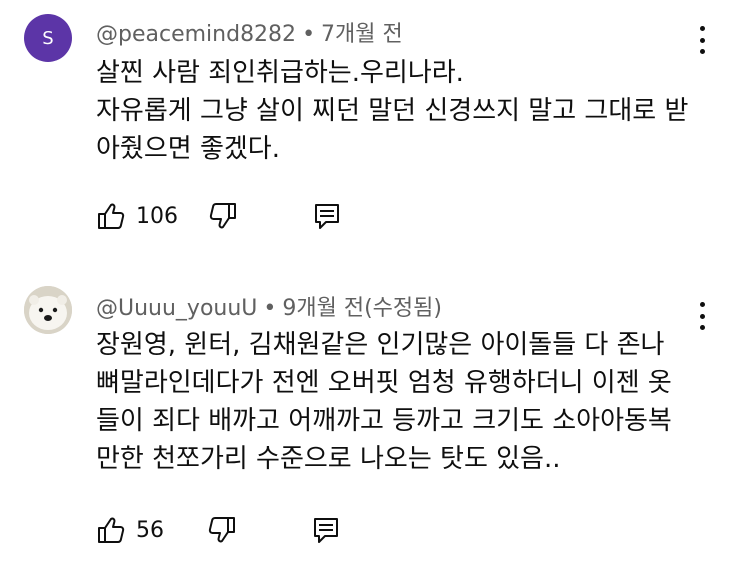  I want to click on like-button: 106, so click(137, 216).